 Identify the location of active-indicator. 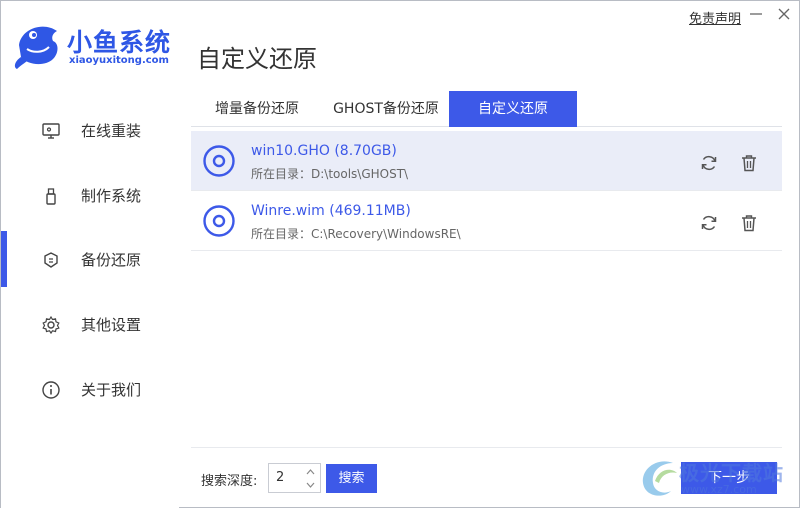
(4, 259).